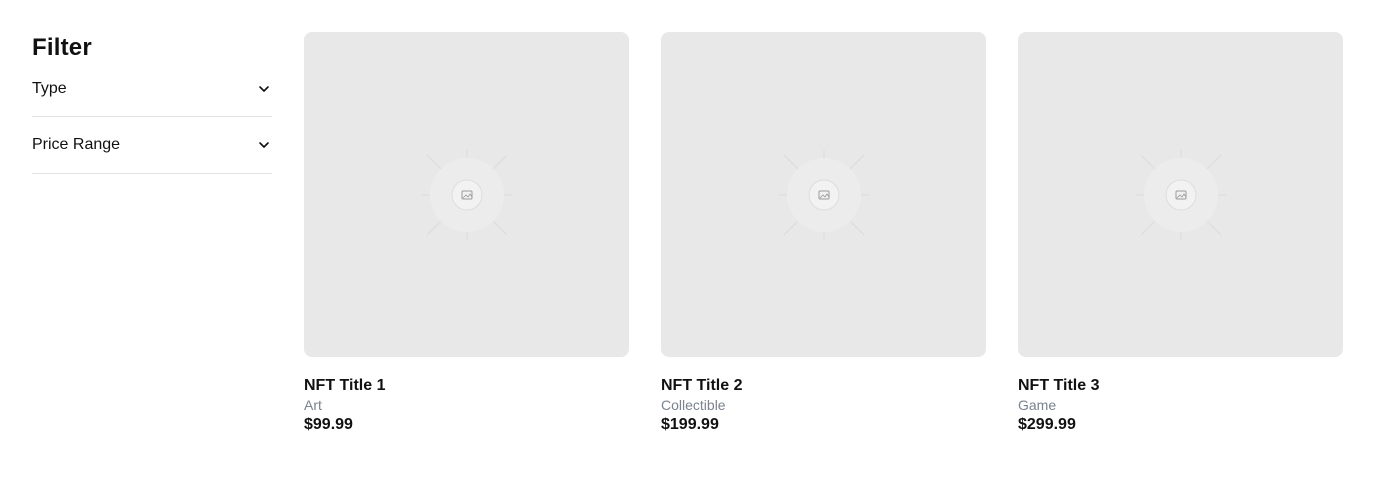 This screenshot has height=483, width=1376. Describe the element at coordinates (1047, 424) in the screenshot. I see `product-price: $299.99` at that location.